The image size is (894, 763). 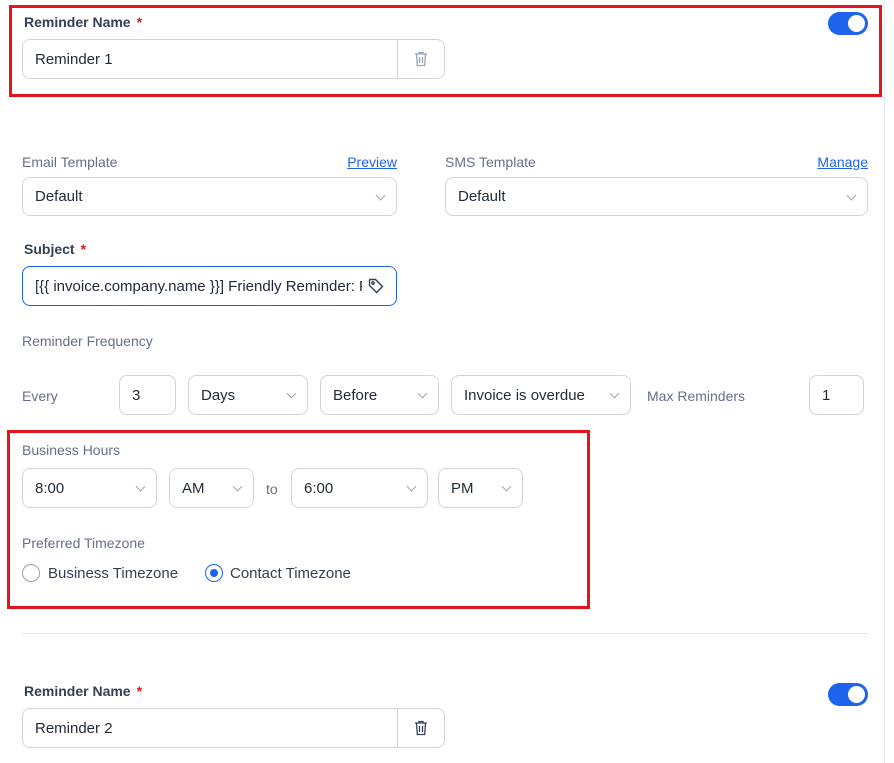 I want to click on max-reminders-label: Max Reminders, so click(x=696, y=396).